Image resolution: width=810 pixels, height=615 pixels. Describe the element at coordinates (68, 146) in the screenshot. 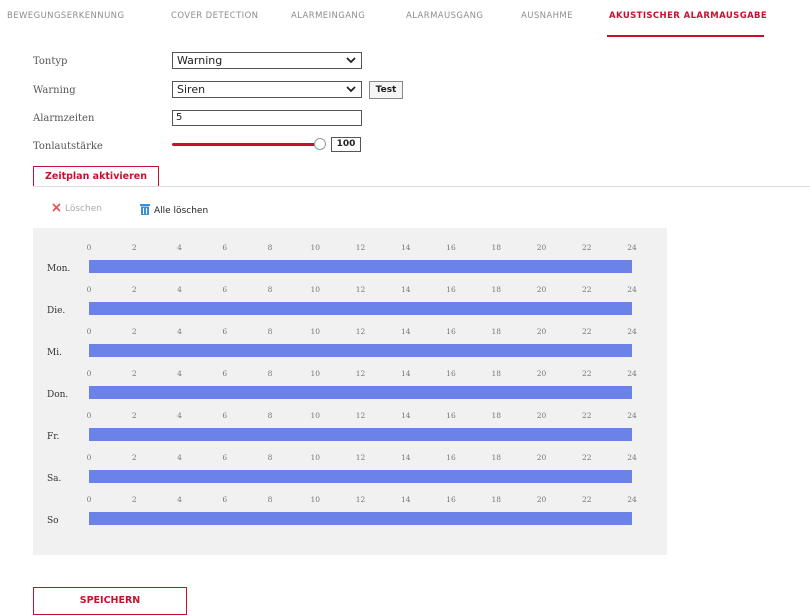

I see `tonlautstaerke-label: Tonlautstärke` at that location.